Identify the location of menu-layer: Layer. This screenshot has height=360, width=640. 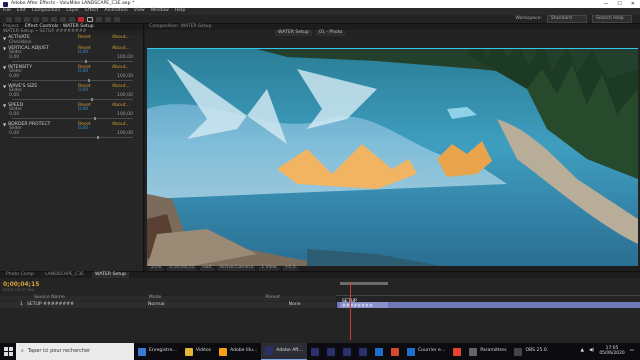
(72, 11).